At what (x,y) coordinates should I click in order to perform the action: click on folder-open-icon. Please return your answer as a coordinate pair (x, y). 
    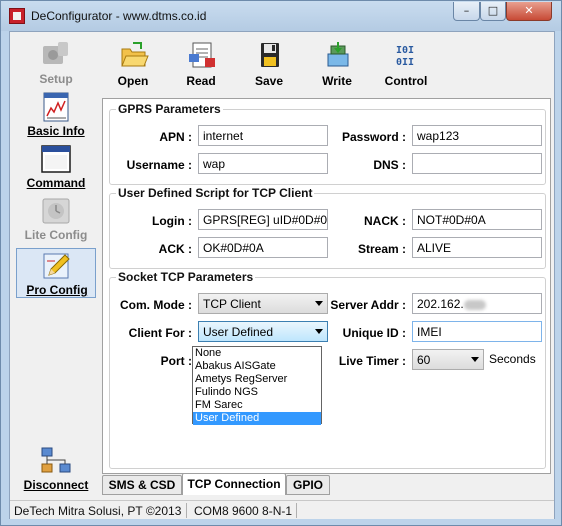
    Looking at the image, I should click on (135, 54).